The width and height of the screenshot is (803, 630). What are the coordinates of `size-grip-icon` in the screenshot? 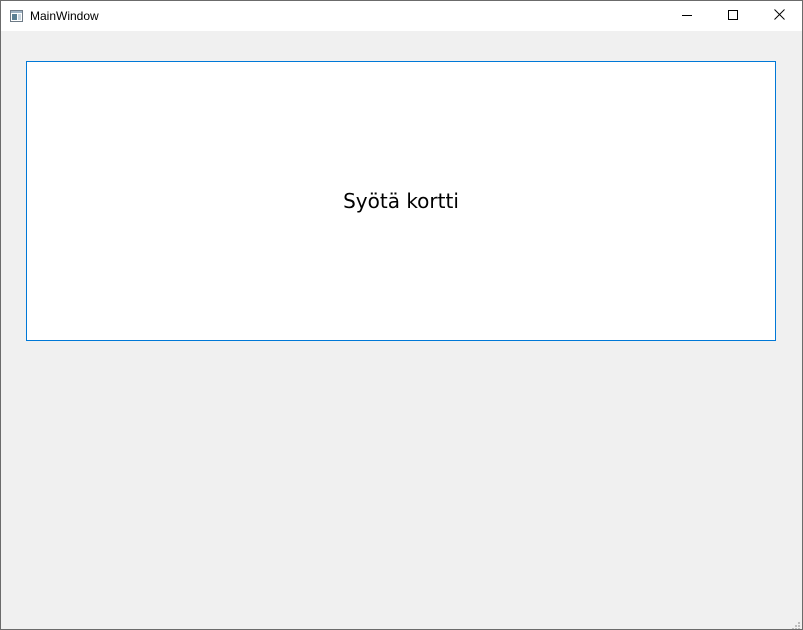 It's located at (796, 623).